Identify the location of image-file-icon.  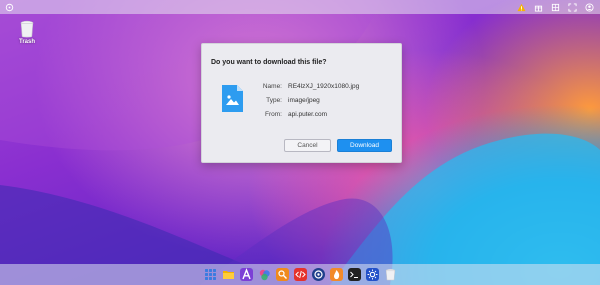
(232, 98).